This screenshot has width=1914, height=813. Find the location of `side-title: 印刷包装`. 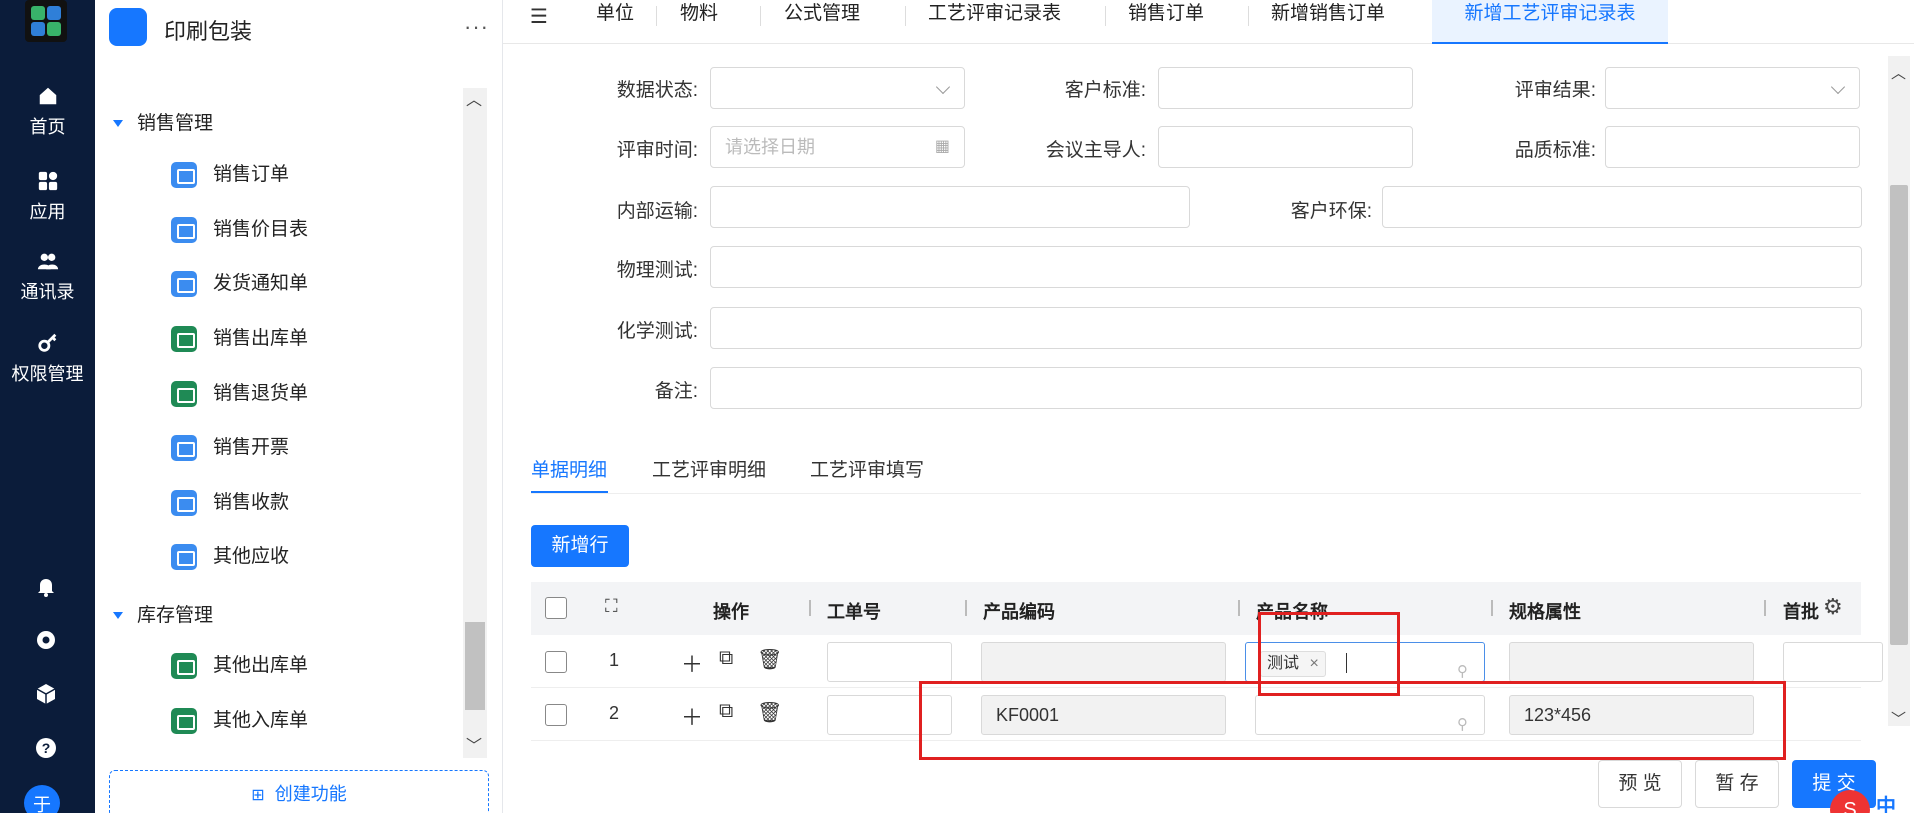

side-title: 印刷包装 is located at coordinates (208, 31).